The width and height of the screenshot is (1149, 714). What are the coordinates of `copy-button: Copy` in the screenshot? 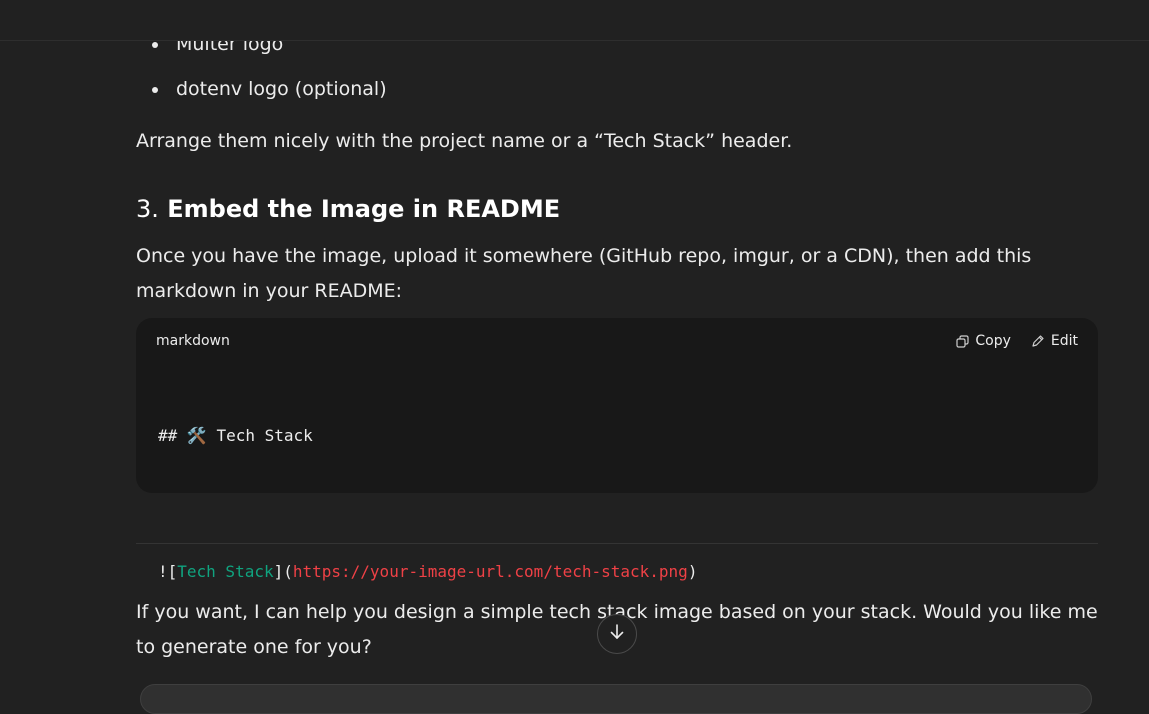 It's located at (983, 341).